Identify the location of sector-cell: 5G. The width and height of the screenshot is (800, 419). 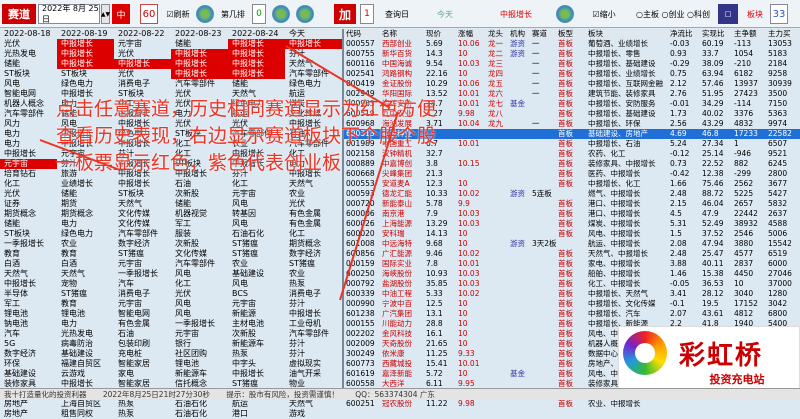
(28, 344).